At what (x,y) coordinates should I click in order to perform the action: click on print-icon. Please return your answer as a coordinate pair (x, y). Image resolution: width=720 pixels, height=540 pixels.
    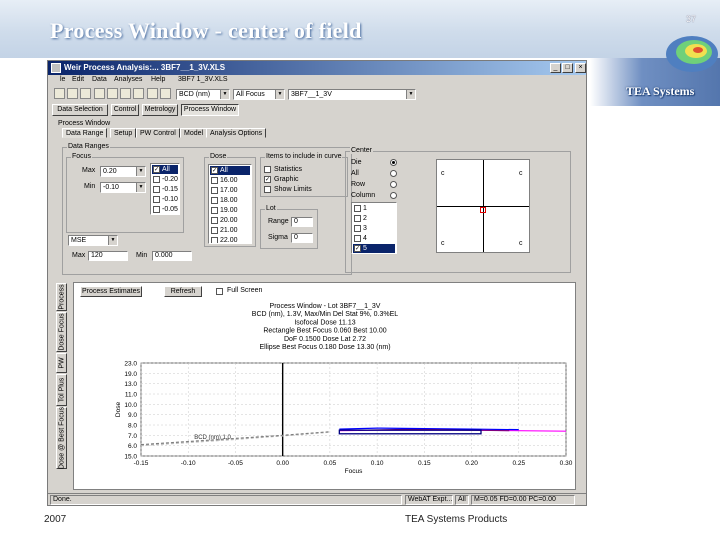
    Looking at the image, I should click on (85, 93).